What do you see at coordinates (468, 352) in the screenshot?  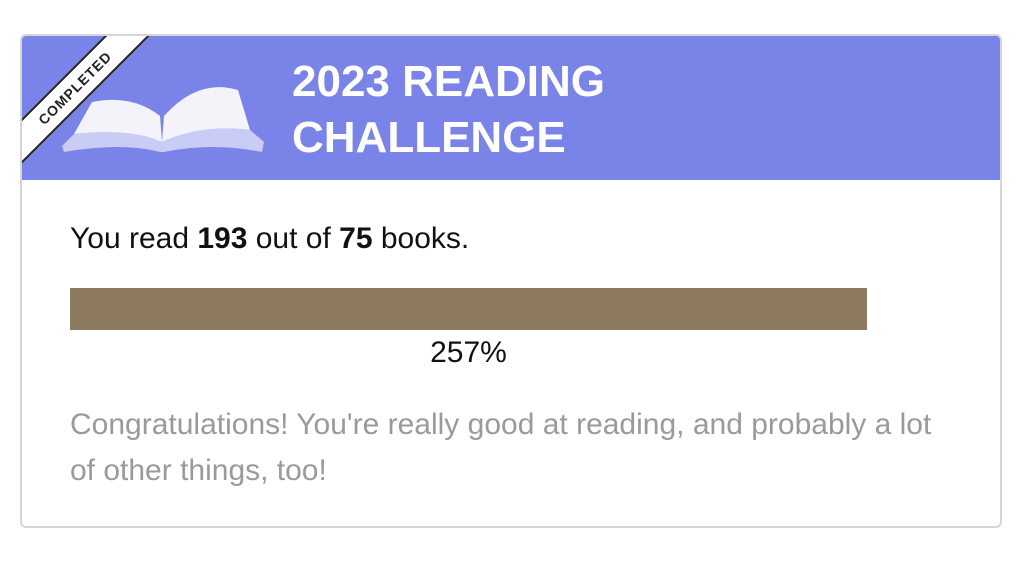 I see `progress-percent: 257%` at bounding box center [468, 352].